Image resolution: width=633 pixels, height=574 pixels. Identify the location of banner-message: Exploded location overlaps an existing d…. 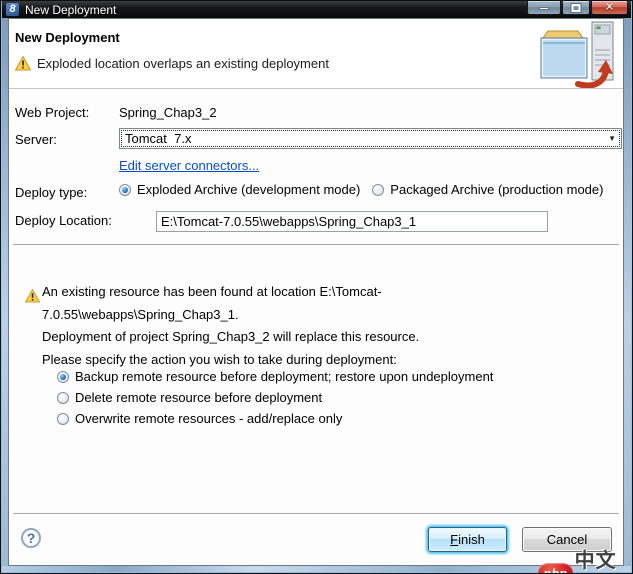
(183, 63).